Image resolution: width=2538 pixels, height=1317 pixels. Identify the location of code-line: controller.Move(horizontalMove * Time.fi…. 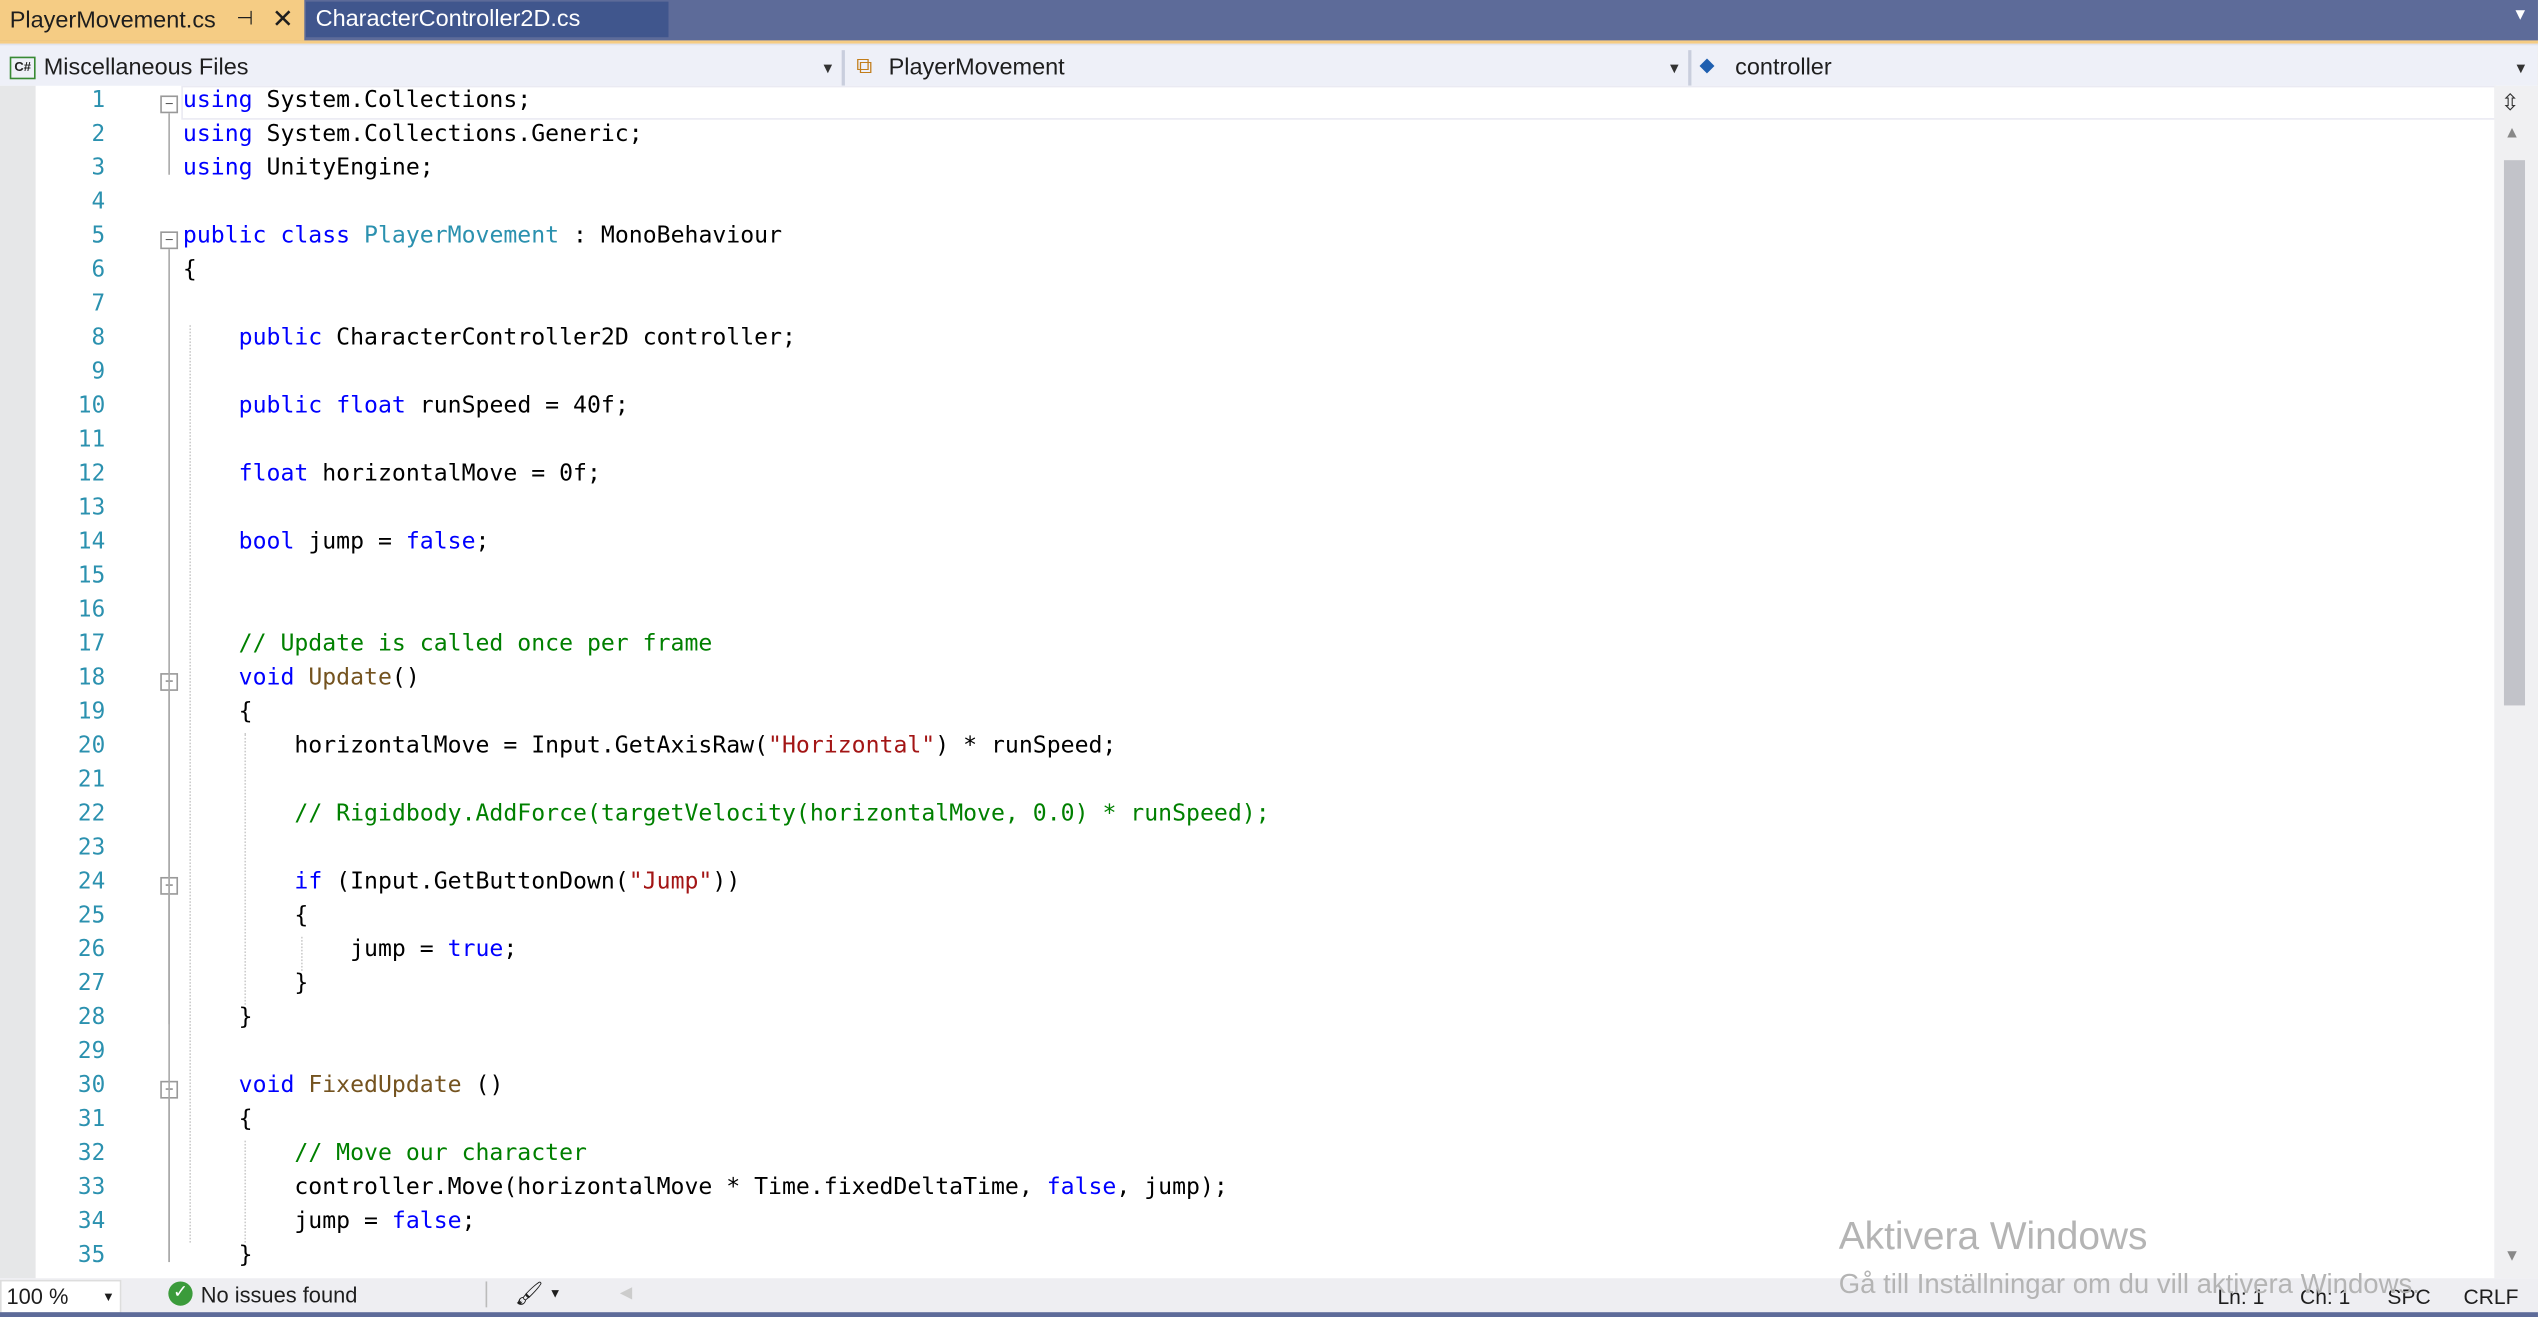
(705, 1188).